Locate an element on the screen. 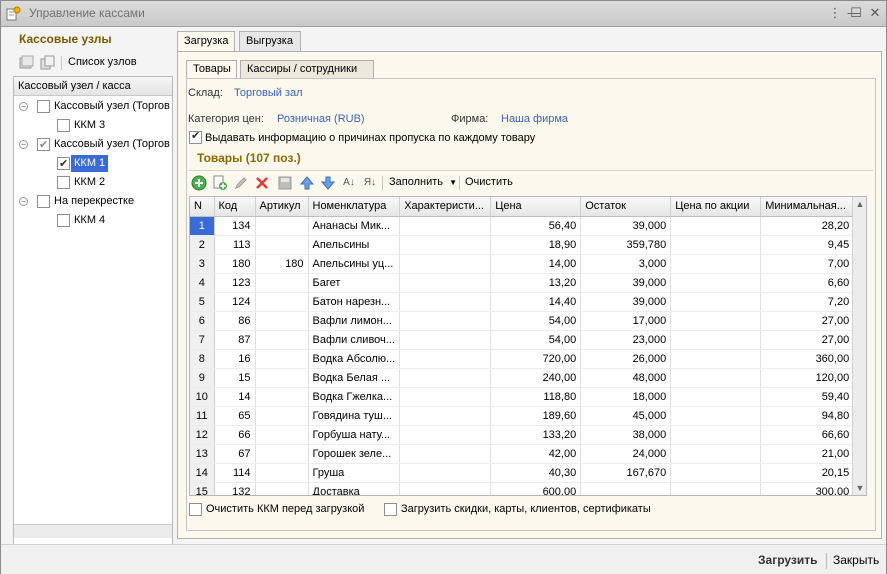 The width and height of the screenshot is (887, 574). cell-stock: 23,000 is located at coordinates (626, 340).